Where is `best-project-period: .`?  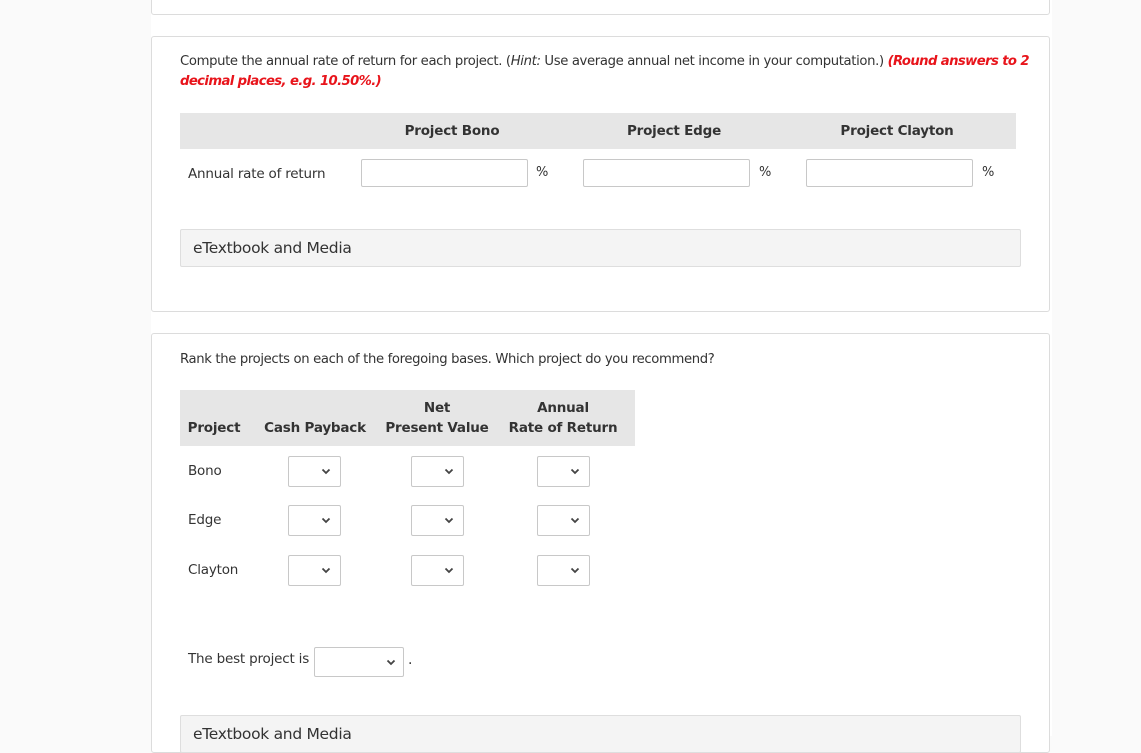
best-project-period: . is located at coordinates (410, 660).